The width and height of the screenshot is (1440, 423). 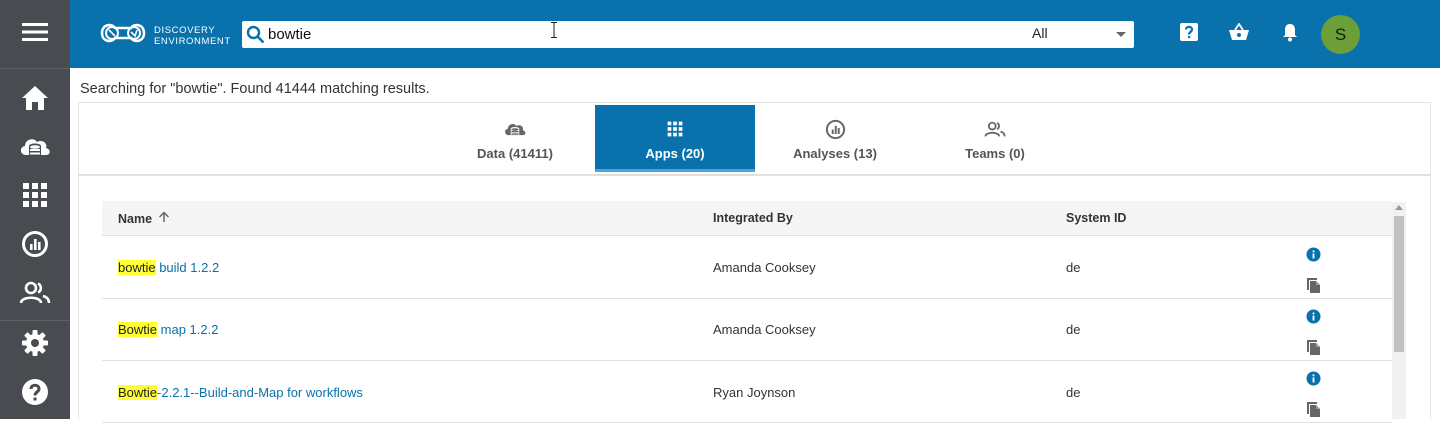 I want to click on app-name-link: Bowtie map 1.2.2, so click(x=168, y=329).